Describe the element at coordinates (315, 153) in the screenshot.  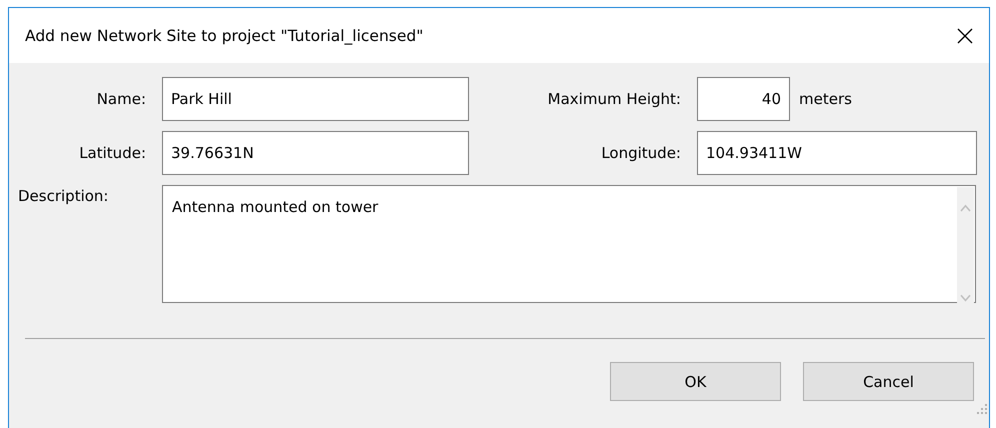
I see `latitude-field: 39.76631N` at that location.